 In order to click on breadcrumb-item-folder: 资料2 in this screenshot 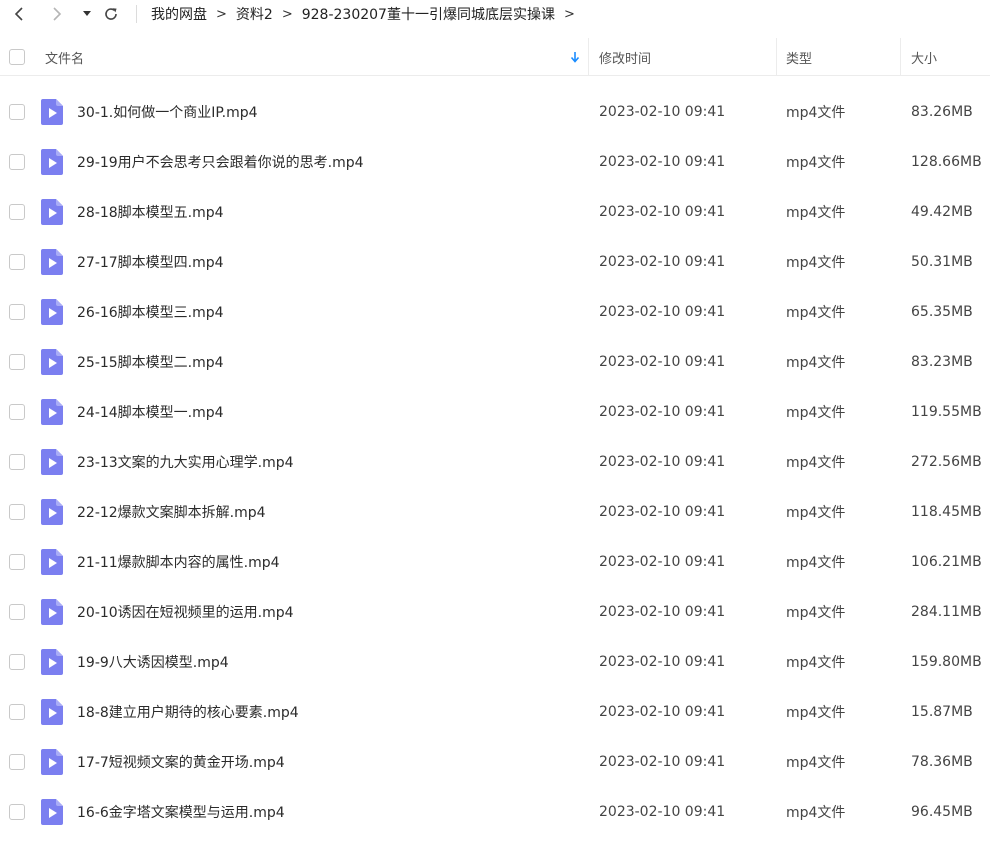, I will do `click(254, 14)`.